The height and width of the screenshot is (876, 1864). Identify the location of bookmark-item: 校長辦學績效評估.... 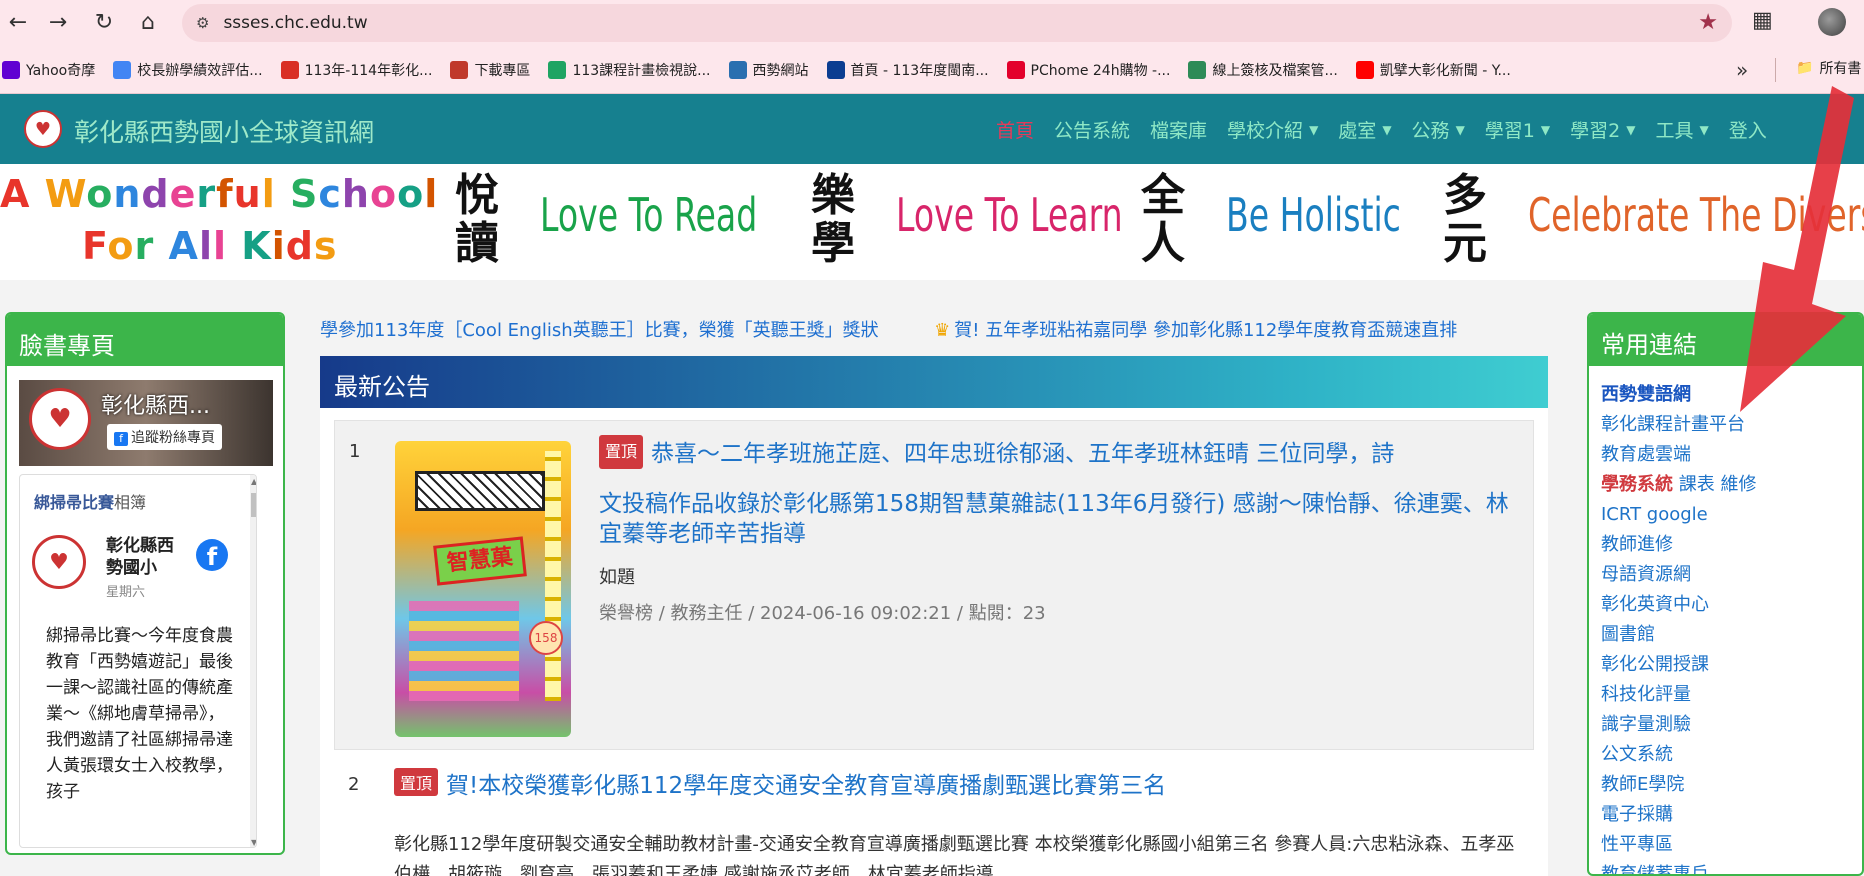
(188, 70).